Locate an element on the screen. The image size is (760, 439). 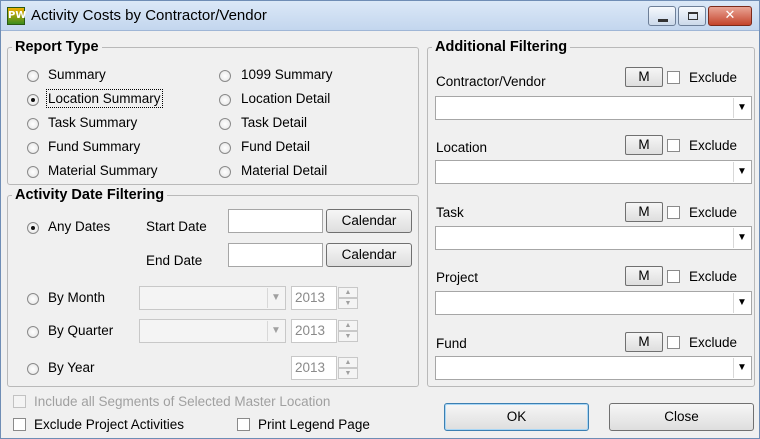
contractor-vendor-exclude-label: Exclude is located at coordinates (713, 77).